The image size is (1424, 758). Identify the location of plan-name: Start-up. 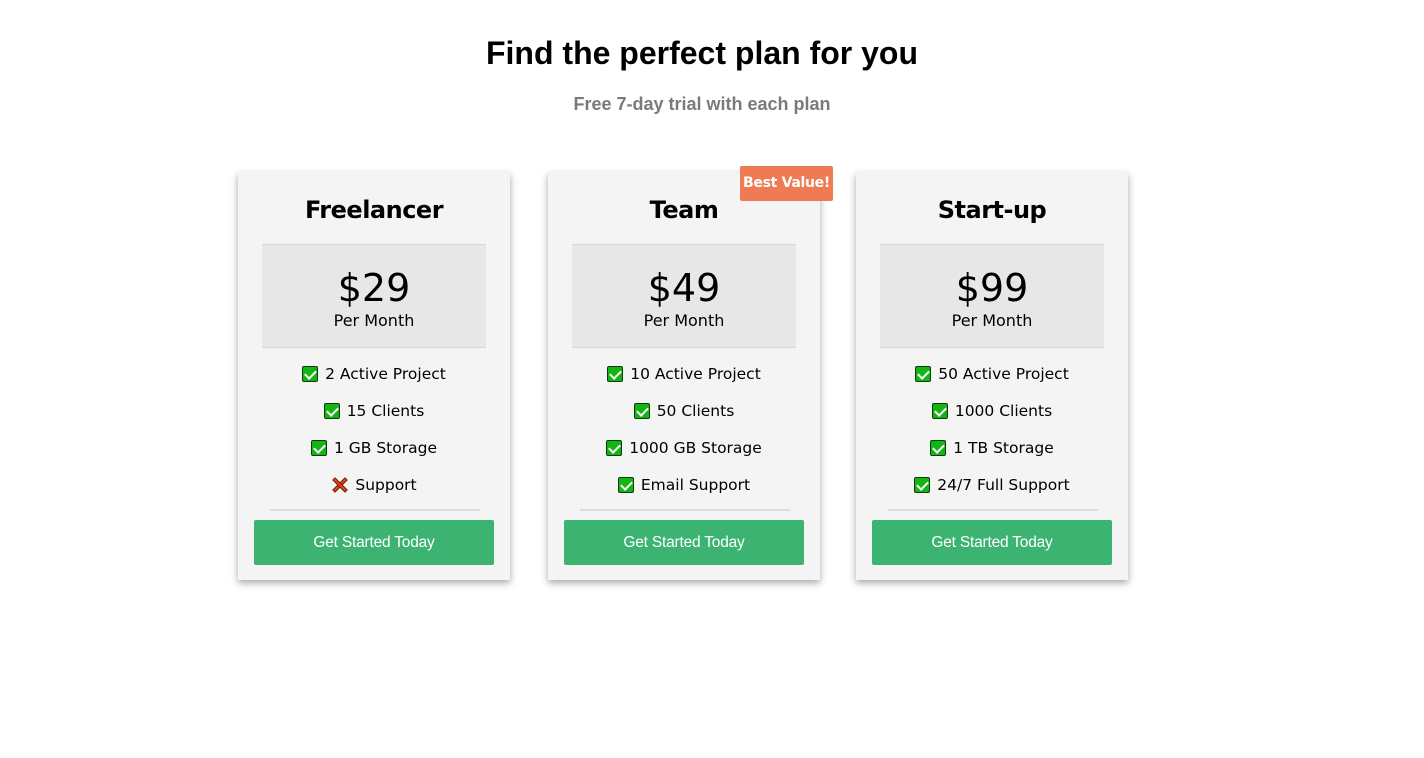
(992, 210).